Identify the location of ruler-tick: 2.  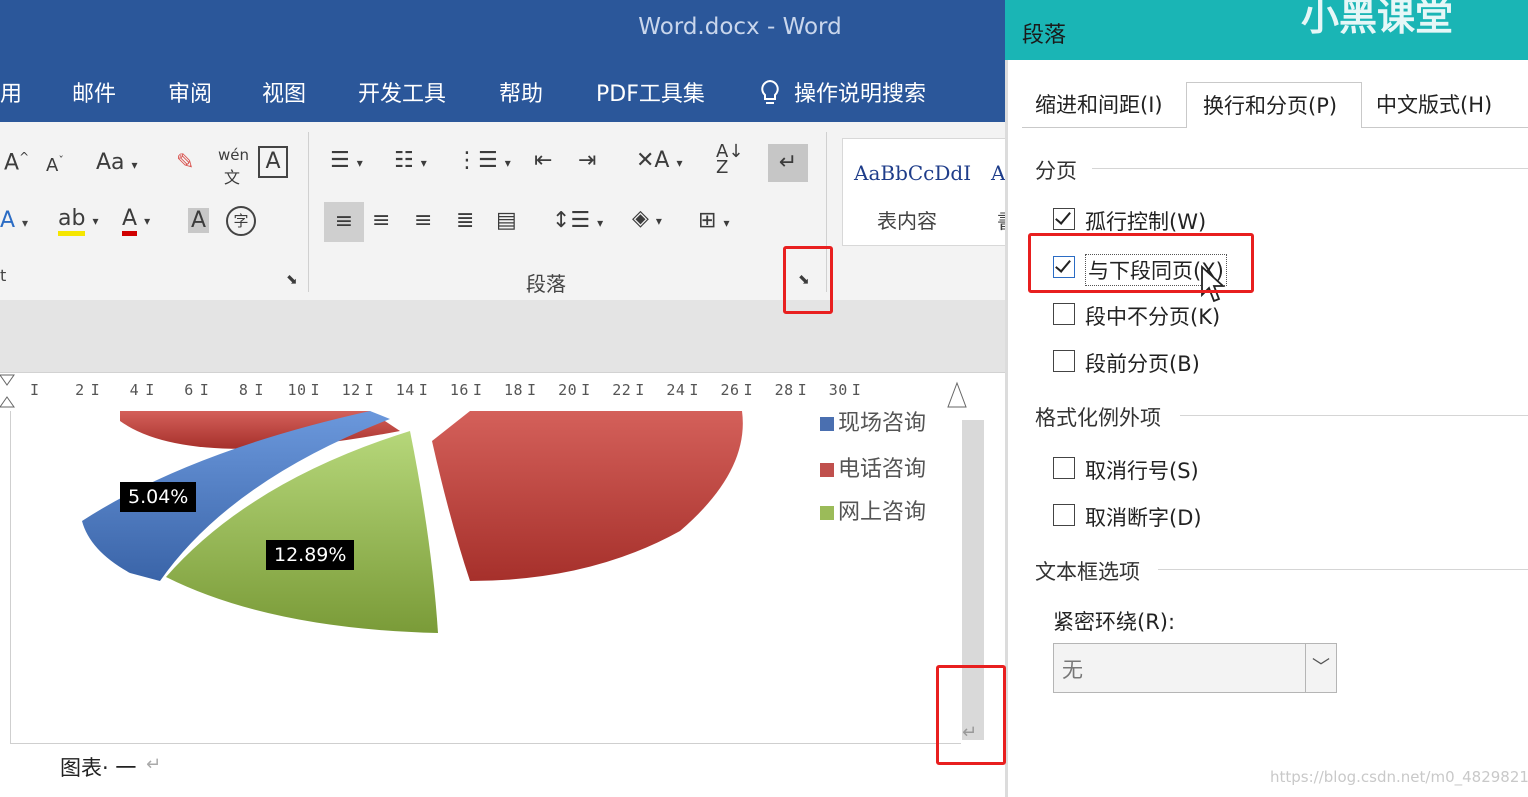
(80, 390).